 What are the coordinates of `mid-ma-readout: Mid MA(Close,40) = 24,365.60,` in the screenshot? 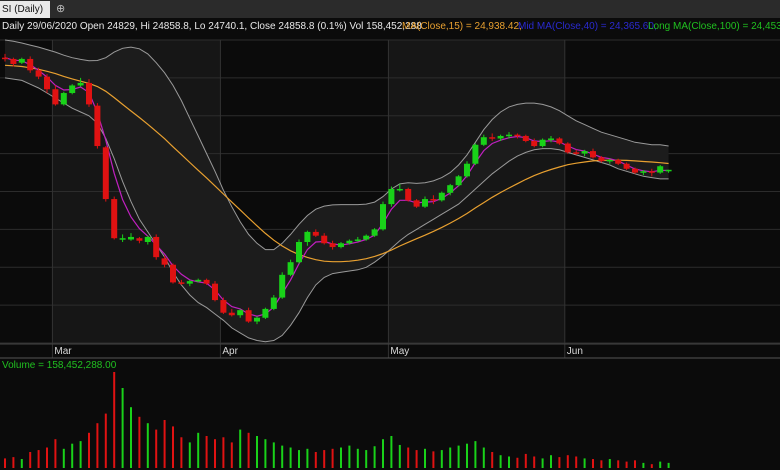 It's located at (587, 26).